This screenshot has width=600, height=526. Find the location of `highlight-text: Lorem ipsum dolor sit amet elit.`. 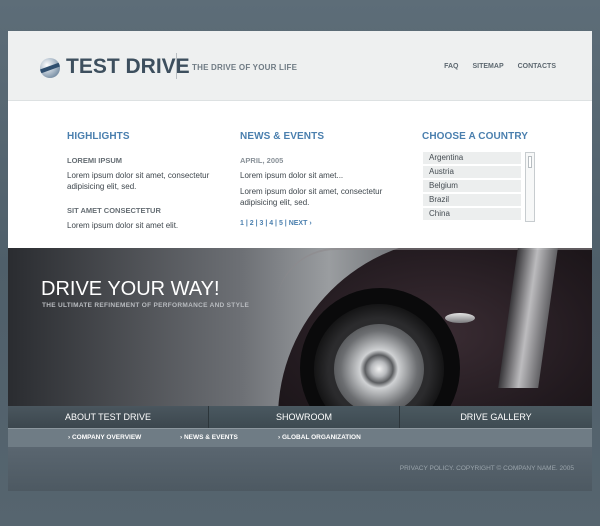

highlight-text: Lorem ipsum dolor sit amet elit. is located at coordinates (123, 225).